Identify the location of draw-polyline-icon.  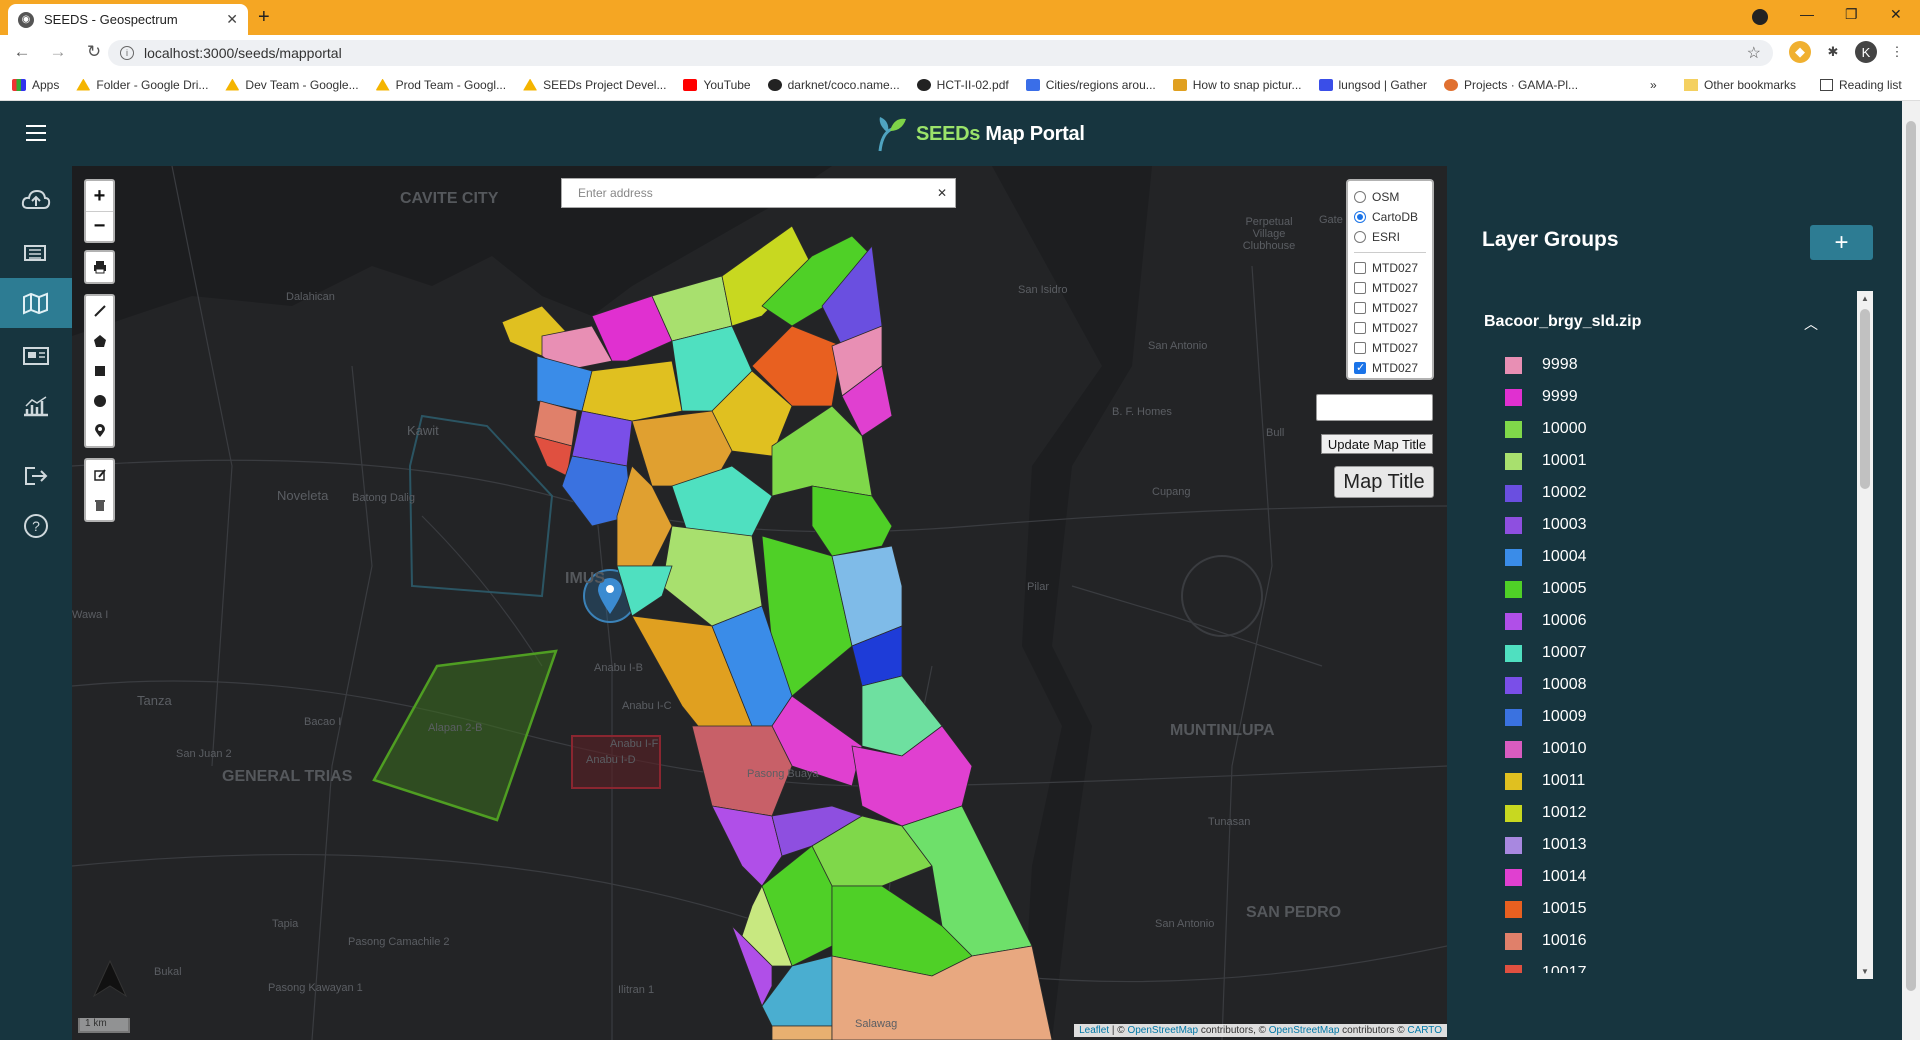
(99, 311).